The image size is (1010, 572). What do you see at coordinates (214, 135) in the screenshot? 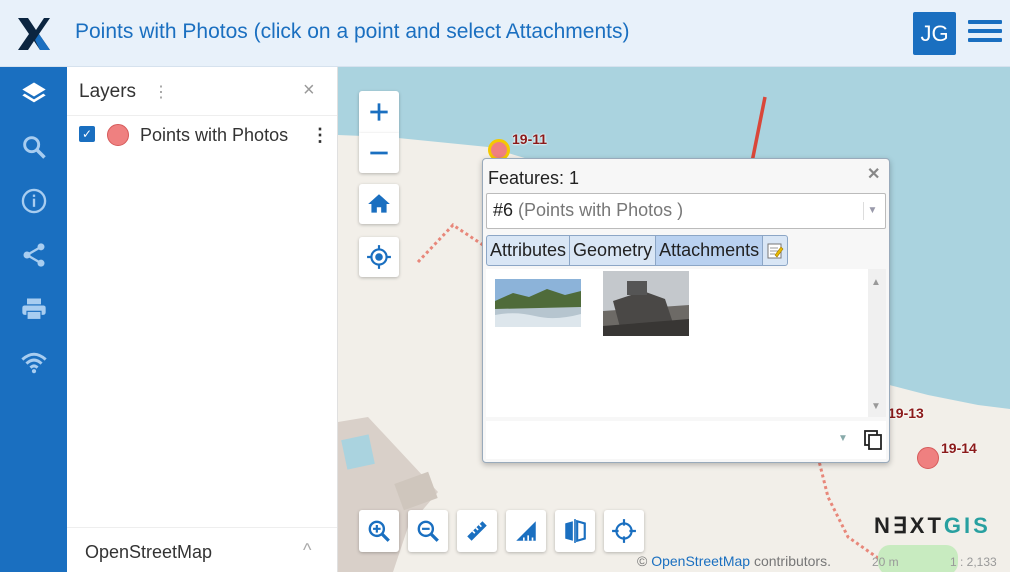
I see `layer-label: Points with Photos` at bounding box center [214, 135].